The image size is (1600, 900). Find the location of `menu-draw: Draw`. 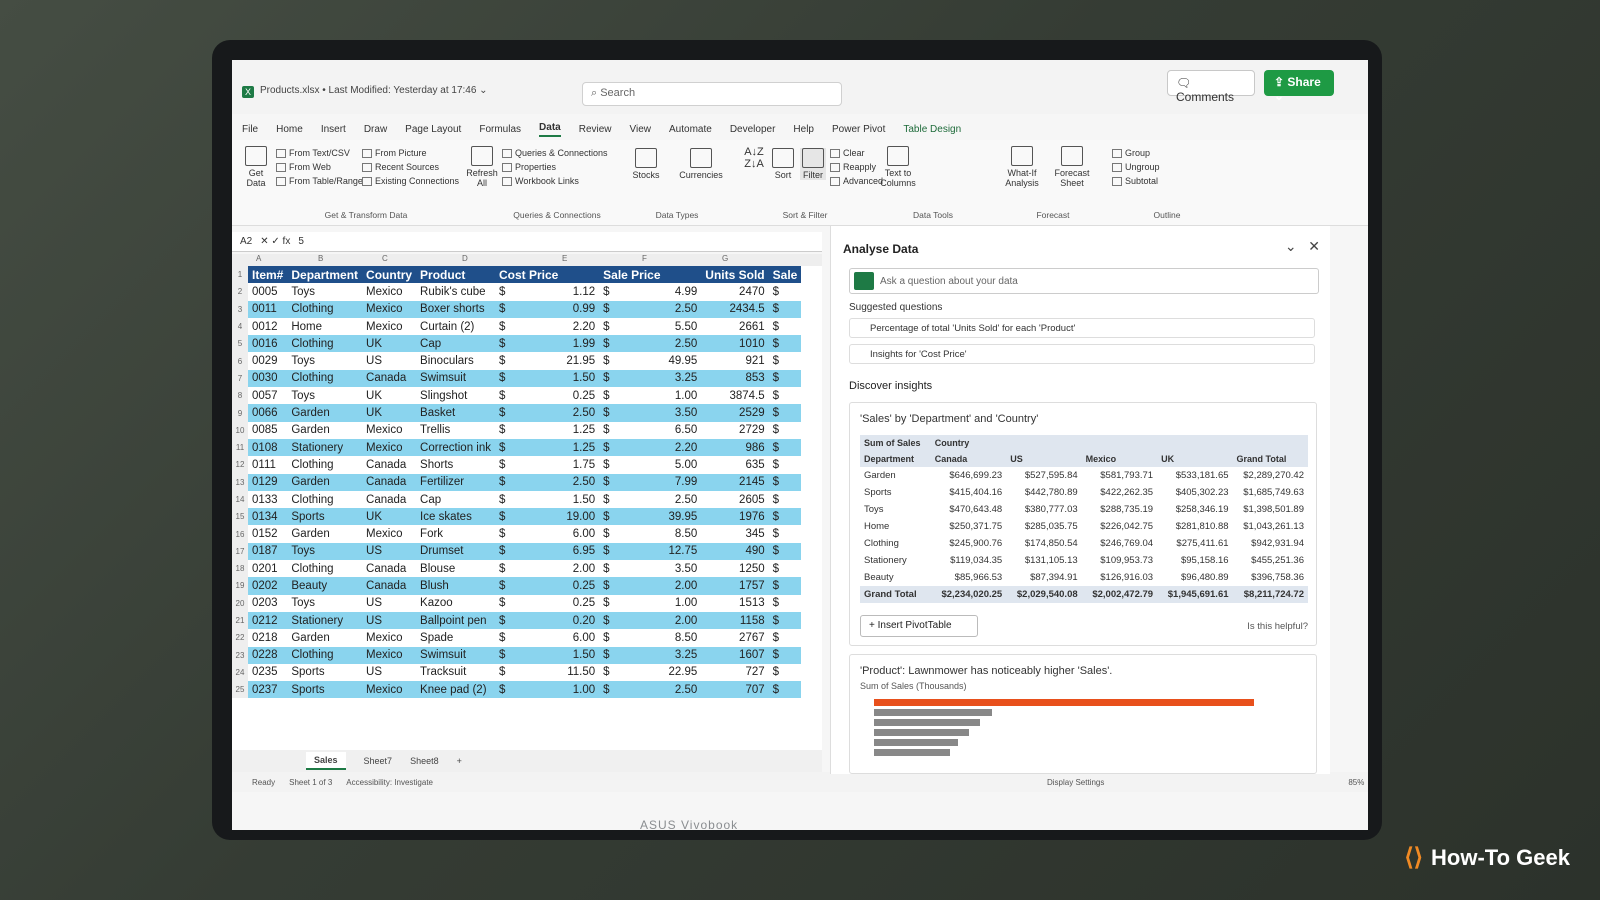

menu-draw: Draw is located at coordinates (375, 129).